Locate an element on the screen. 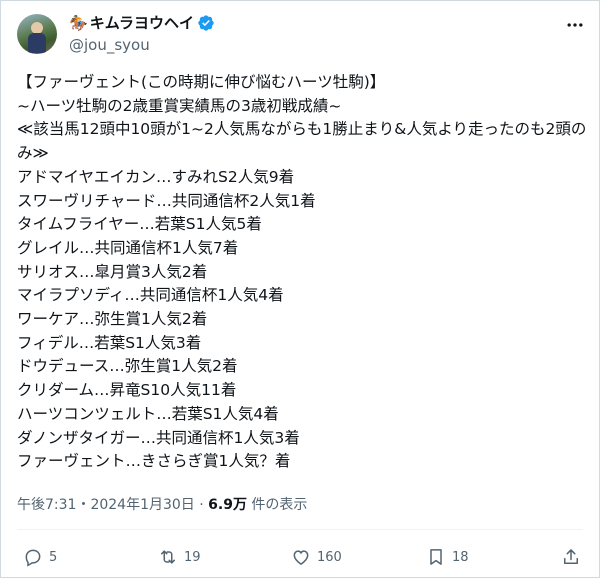  share-icon is located at coordinates (571, 556).